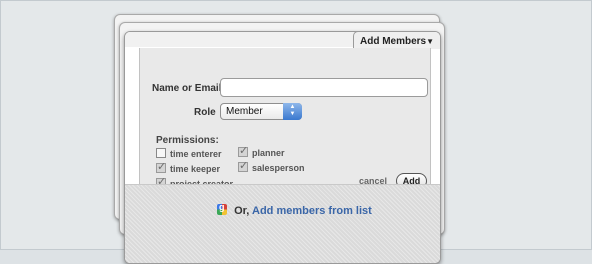 This screenshot has height=264, width=592. I want to click on name-or-email-label: Name or Email, so click(187, 88).